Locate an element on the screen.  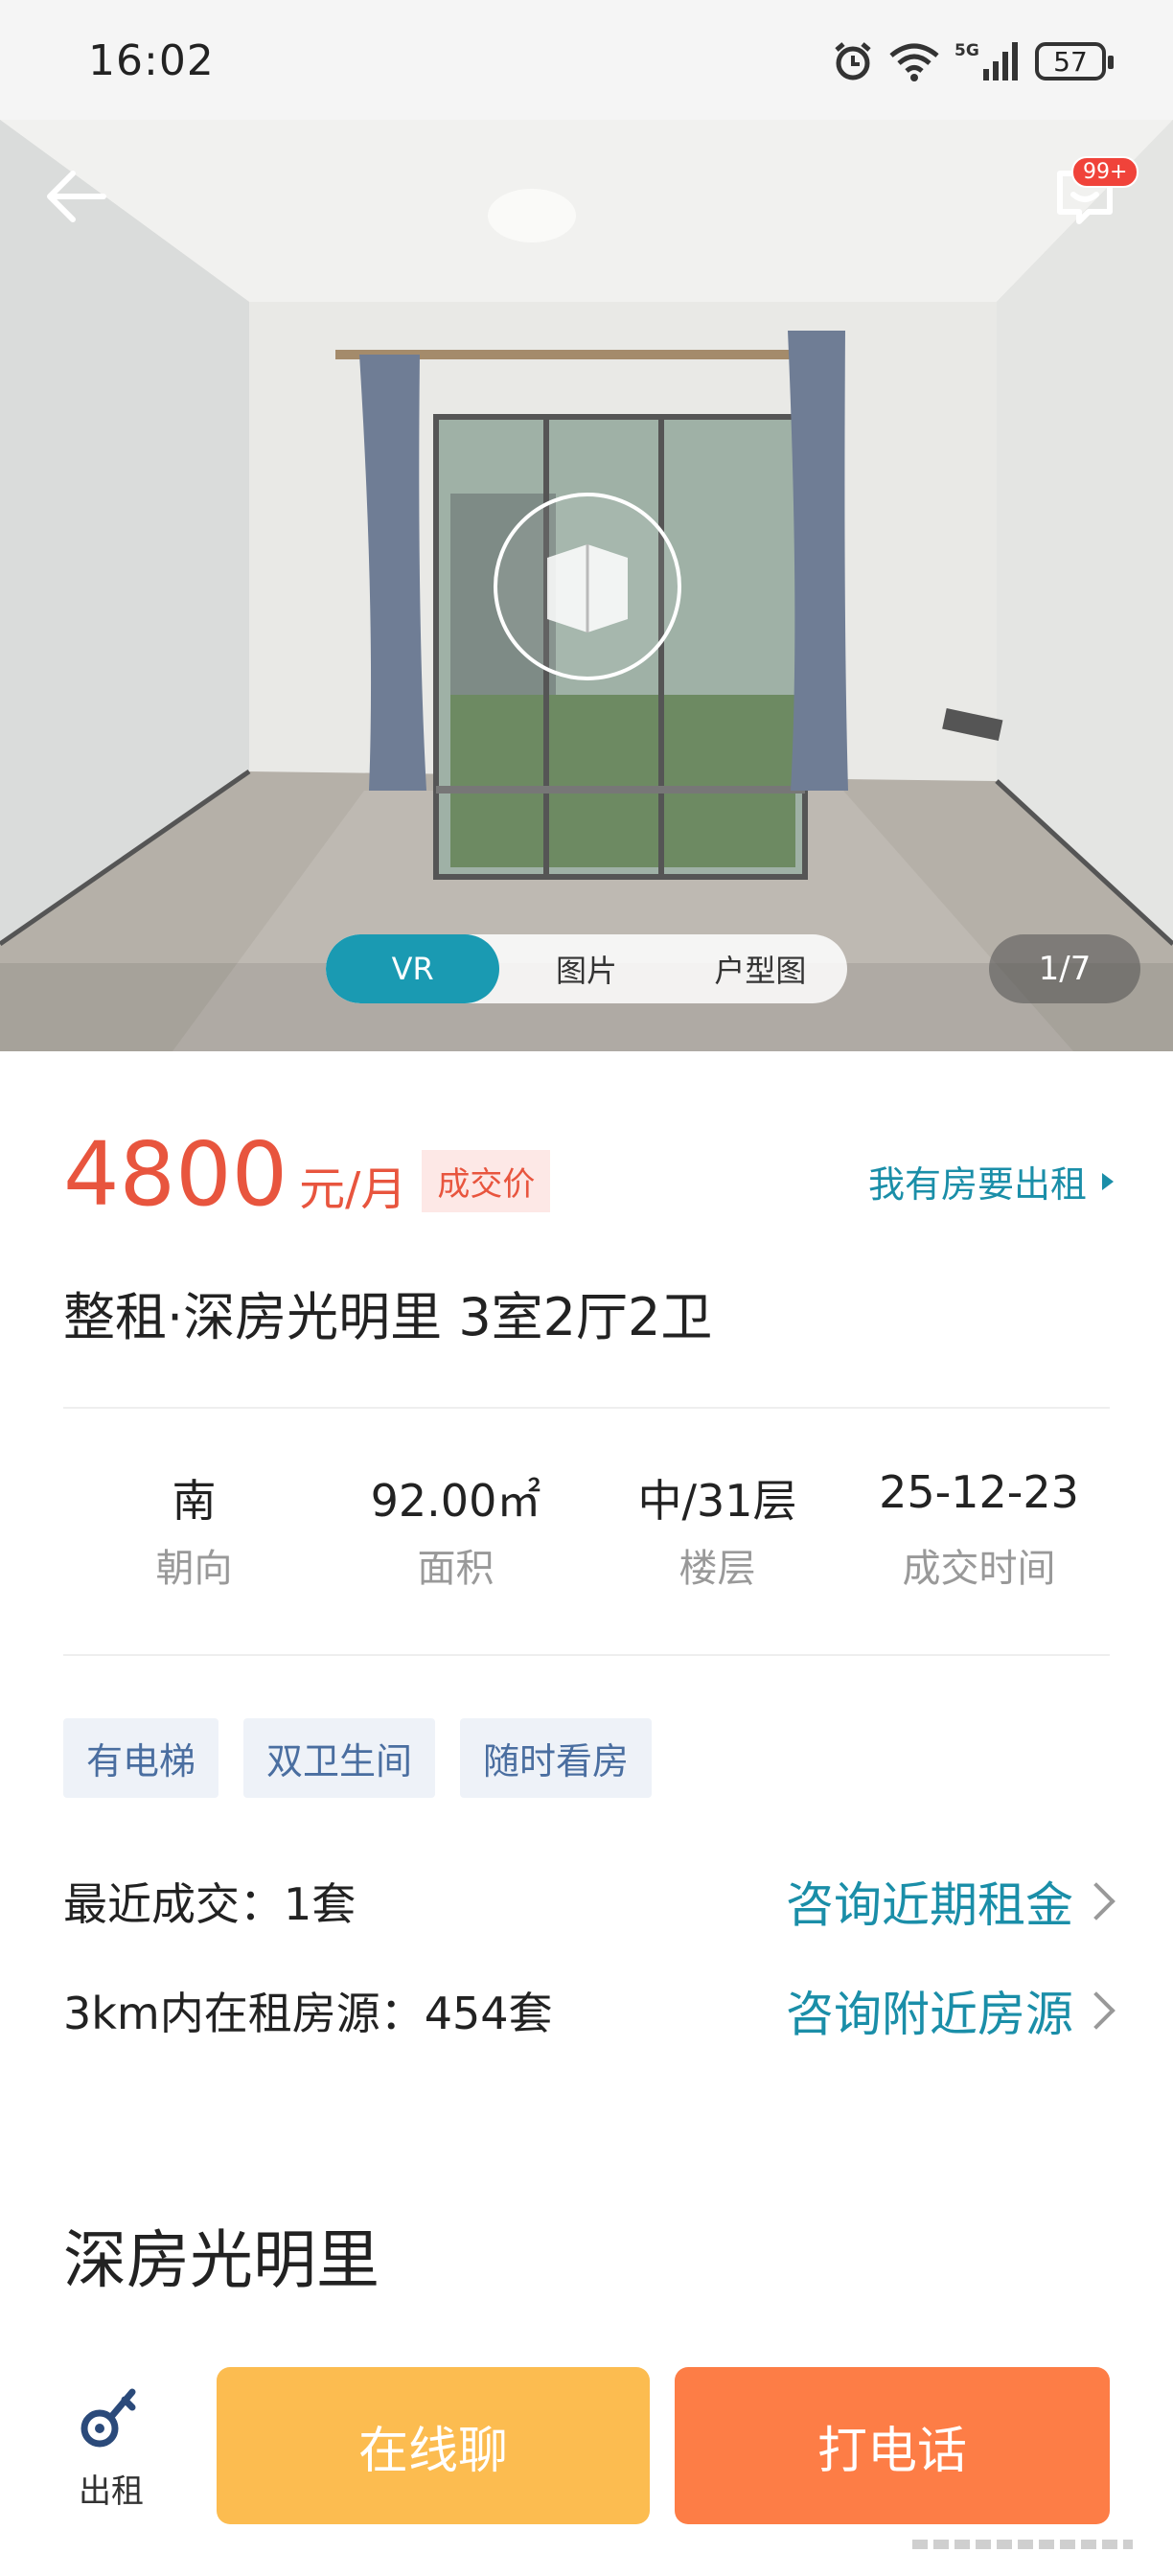
battery-icon: 57 is located at coordinates (1074, 61).